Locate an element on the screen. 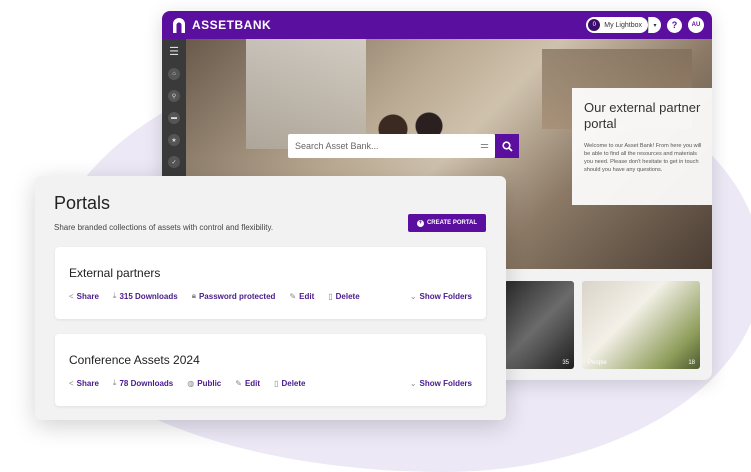 Image resolution: width=751 pixels, height=472 pixels. access-setting: ◍ Public is located at coordinates (204, 383).